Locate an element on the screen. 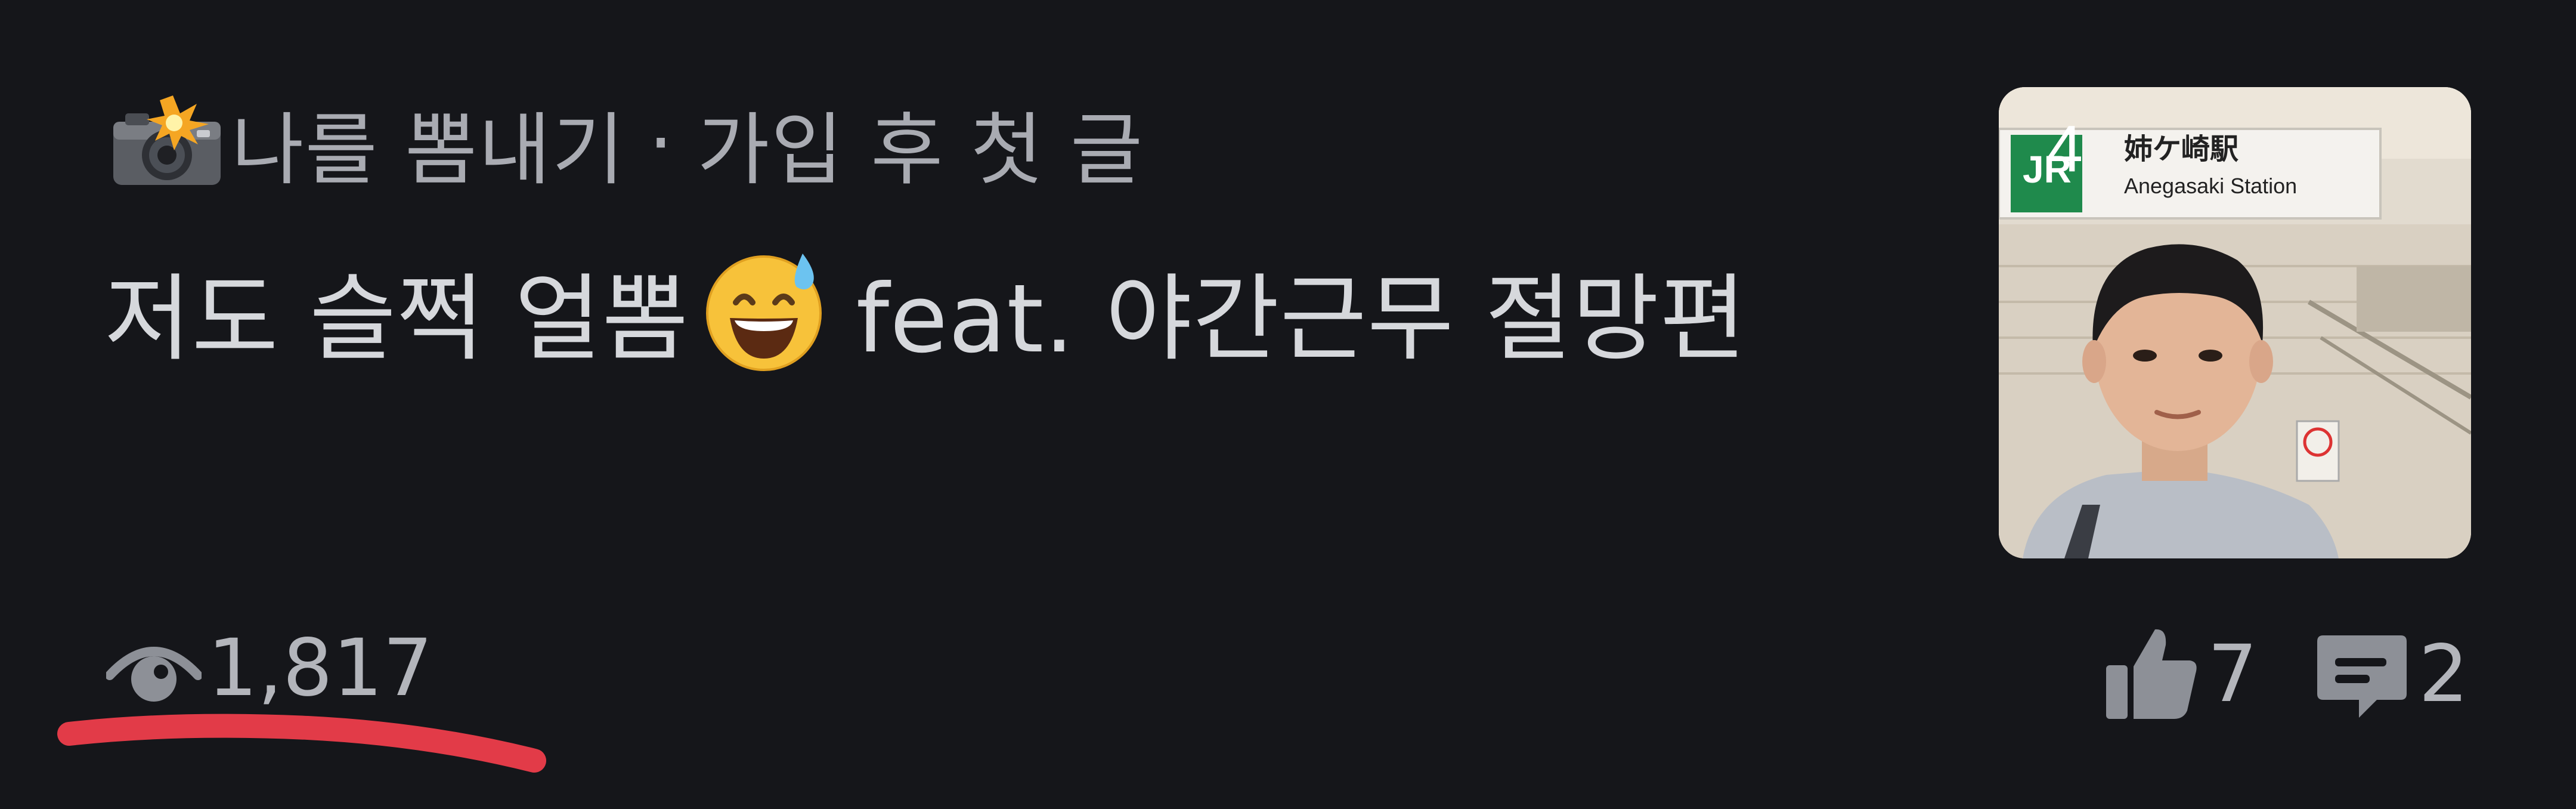  camera-flash-icon is located at coordinates (167, 143).